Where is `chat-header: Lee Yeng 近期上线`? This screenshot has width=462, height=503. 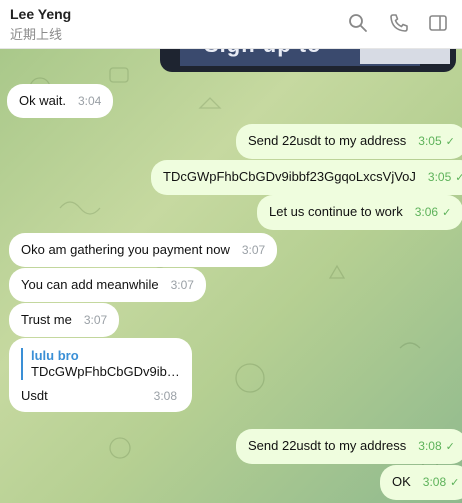 chat-header: Lee Yeng 近期上线 is located at coordinates (231, 24).